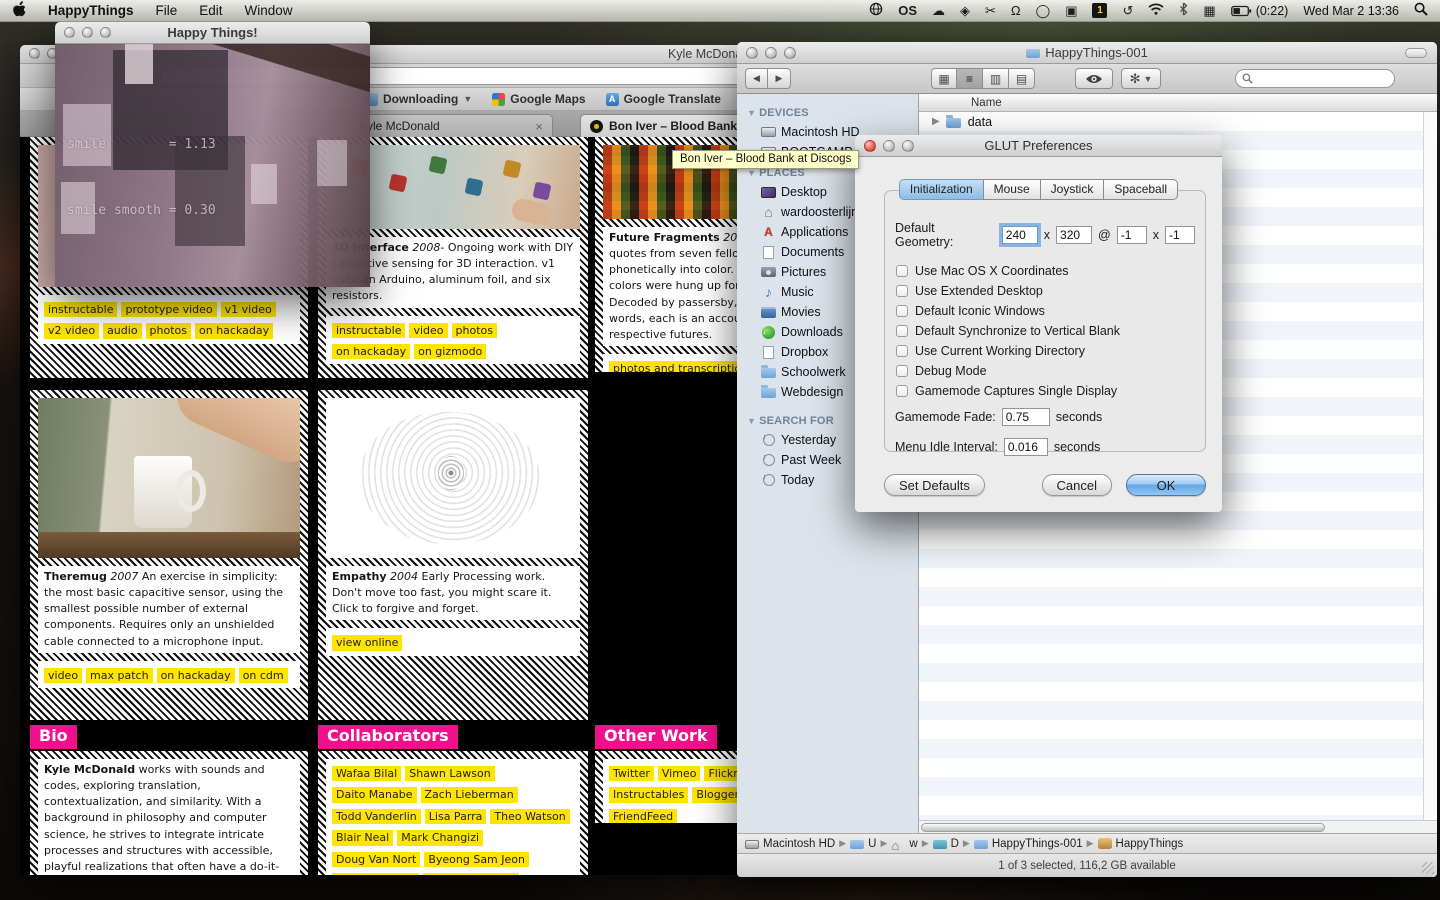 The height and width of the screenshot is (900, 1440). I want to click on tag-link: audio, so click(122, 331).